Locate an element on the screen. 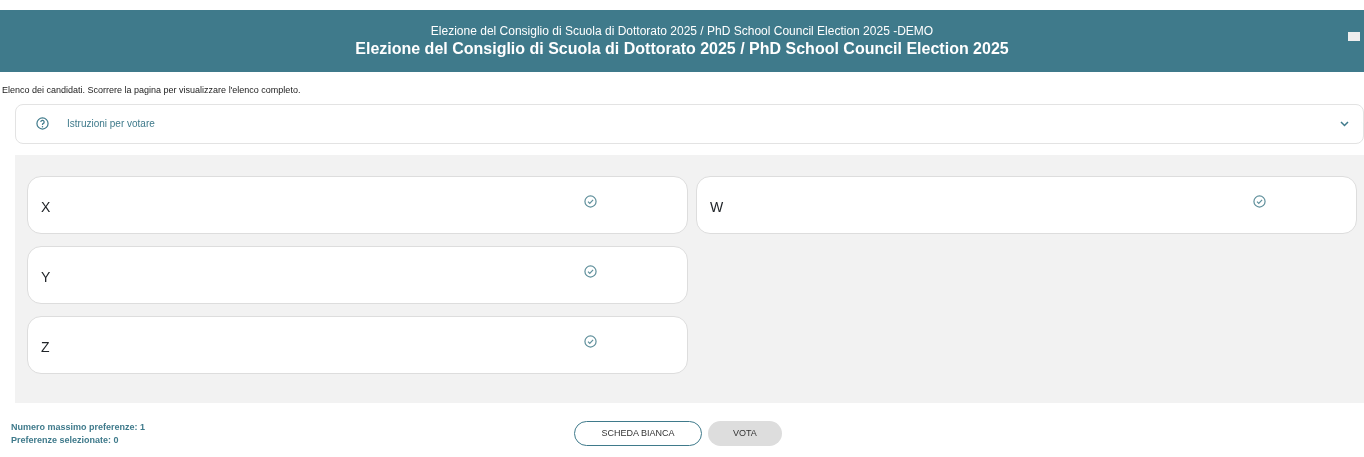 This screenshot has height=457, width=1364. max-preferences-text: Numero massimo preferenze: 1 is located at coordinates (79, 427).